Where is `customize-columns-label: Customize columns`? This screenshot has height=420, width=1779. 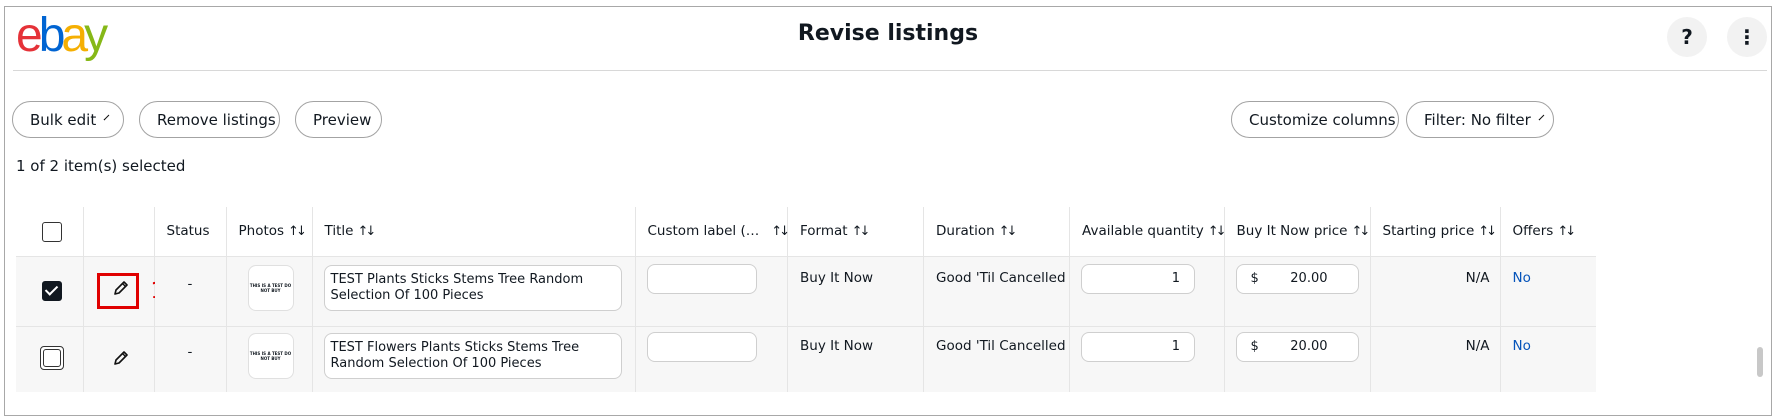
customize-columns-label: Customize columns is located at coordinates (1322, 119).